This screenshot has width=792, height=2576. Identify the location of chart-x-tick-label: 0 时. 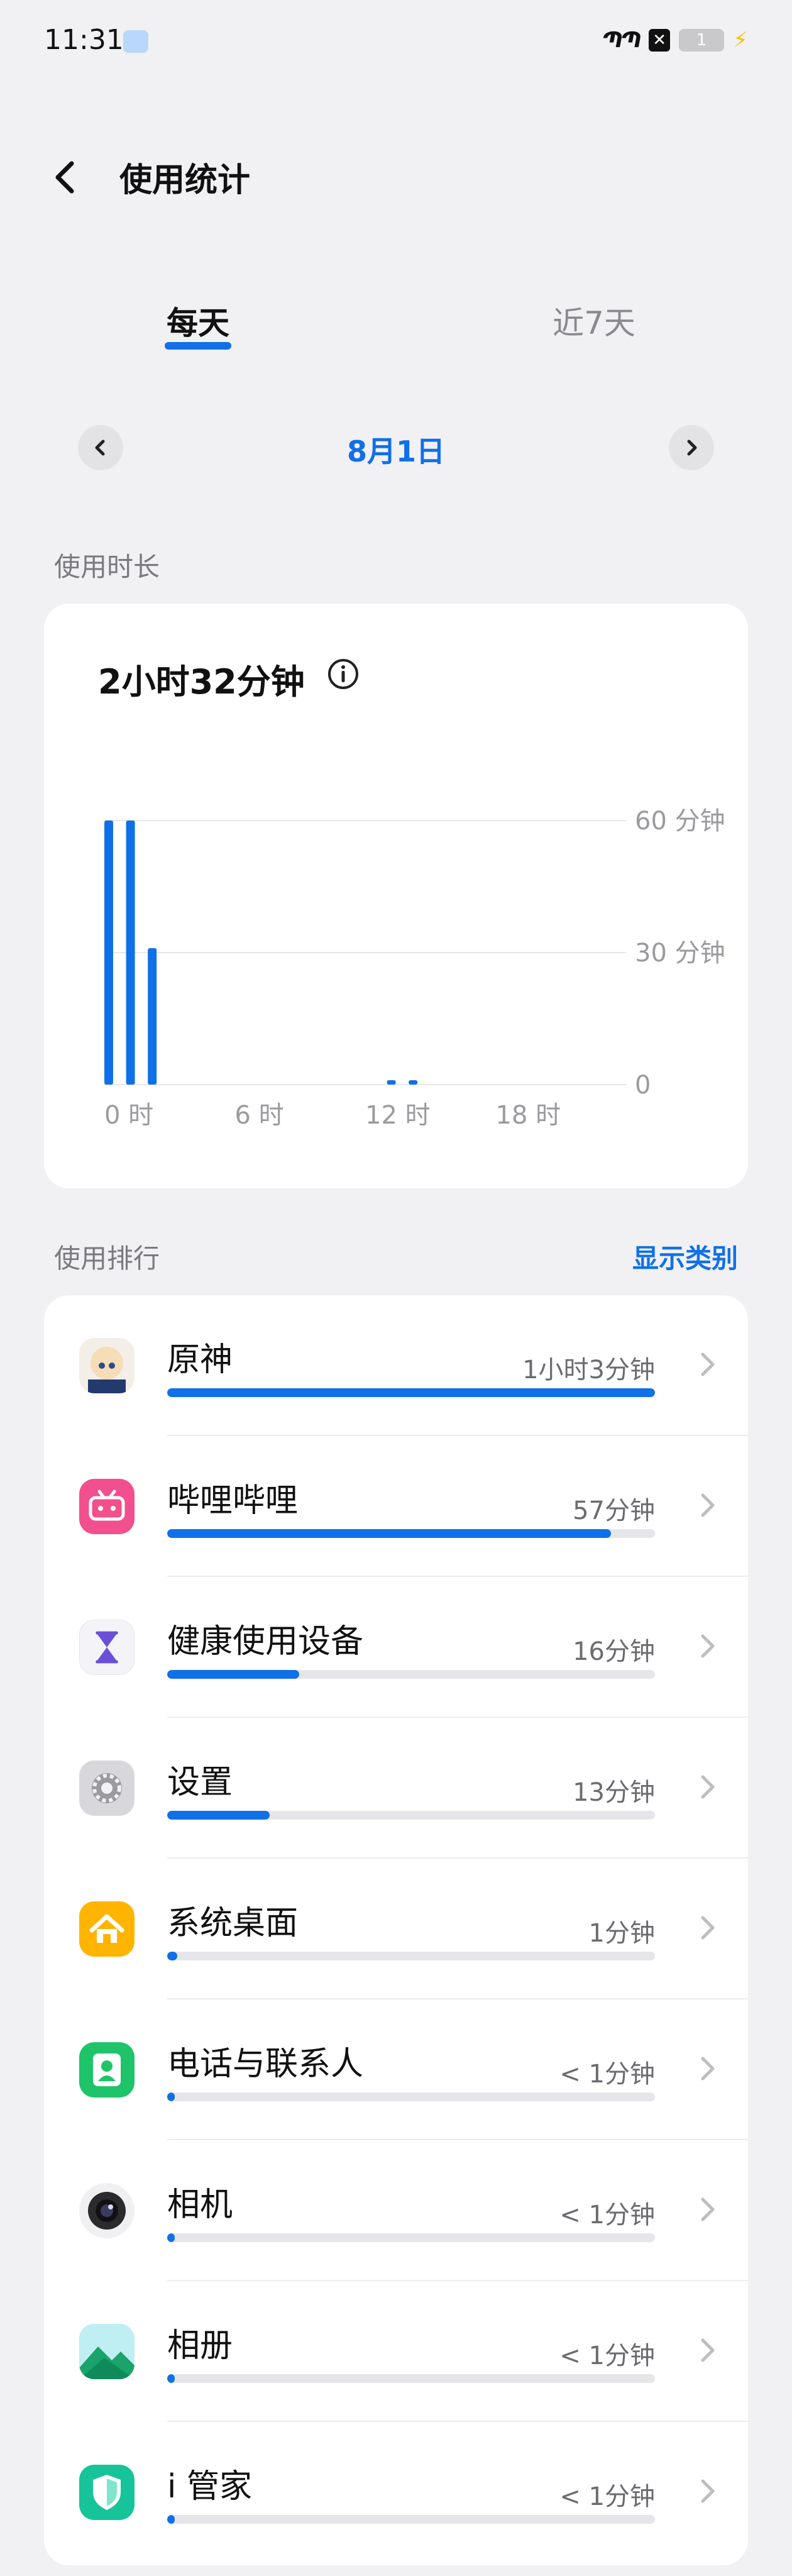
(128, 1115).